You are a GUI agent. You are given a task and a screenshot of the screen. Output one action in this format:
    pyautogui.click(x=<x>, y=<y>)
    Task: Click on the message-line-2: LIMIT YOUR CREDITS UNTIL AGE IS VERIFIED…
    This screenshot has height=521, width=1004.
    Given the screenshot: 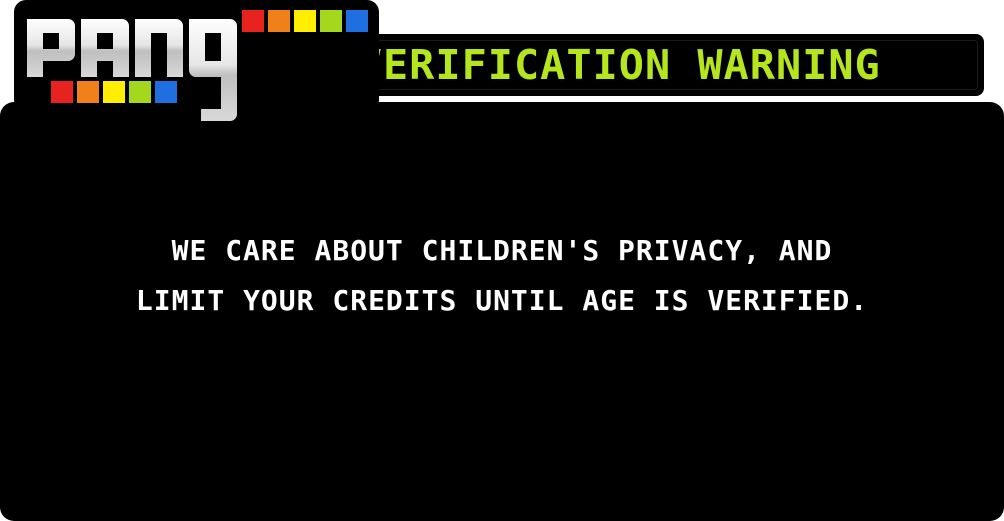 What is the action you would take?
    pyautogui.click(x=502, y=300)
    